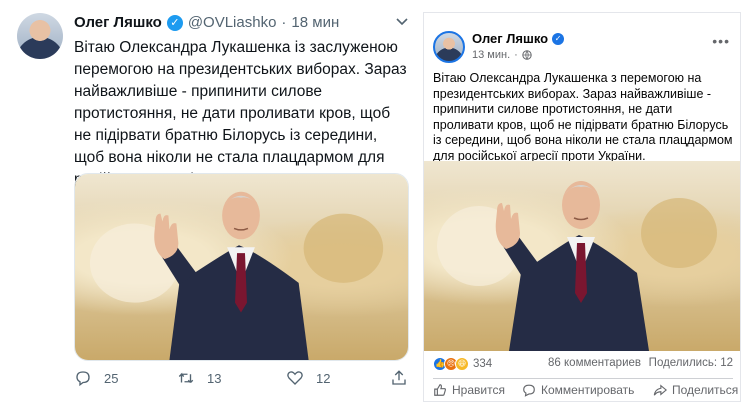  I want to click on post-meta: 13 мин. ·, so click(502, 55).